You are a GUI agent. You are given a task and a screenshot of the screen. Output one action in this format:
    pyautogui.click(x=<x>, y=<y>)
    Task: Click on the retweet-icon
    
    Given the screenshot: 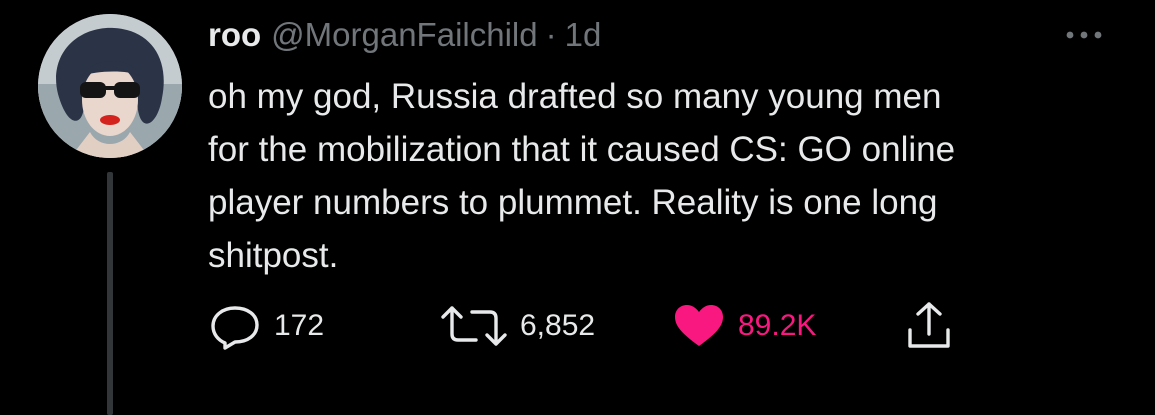 What is the action you would take?
    pyautogui.click(x=474, y=326)
    